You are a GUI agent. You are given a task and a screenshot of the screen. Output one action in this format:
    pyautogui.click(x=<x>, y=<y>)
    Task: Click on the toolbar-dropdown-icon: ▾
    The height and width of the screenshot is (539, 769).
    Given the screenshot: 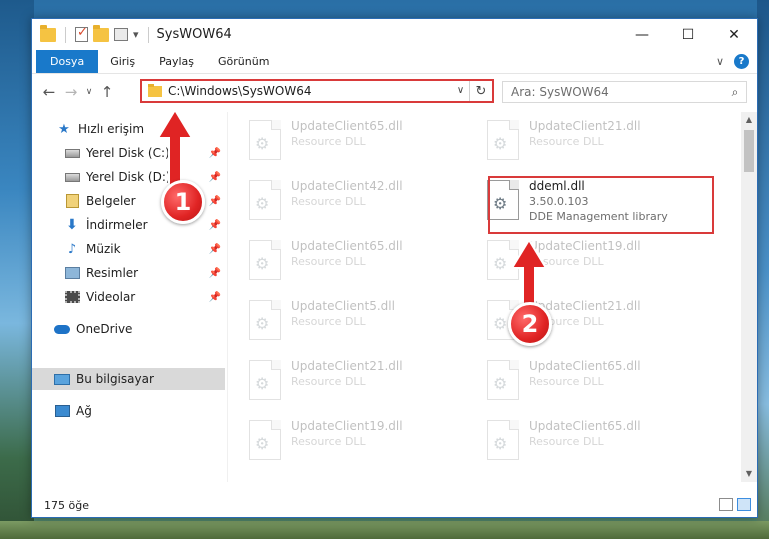 What is the action you would take?
    pyautogui.click(x=136, y=34)
    